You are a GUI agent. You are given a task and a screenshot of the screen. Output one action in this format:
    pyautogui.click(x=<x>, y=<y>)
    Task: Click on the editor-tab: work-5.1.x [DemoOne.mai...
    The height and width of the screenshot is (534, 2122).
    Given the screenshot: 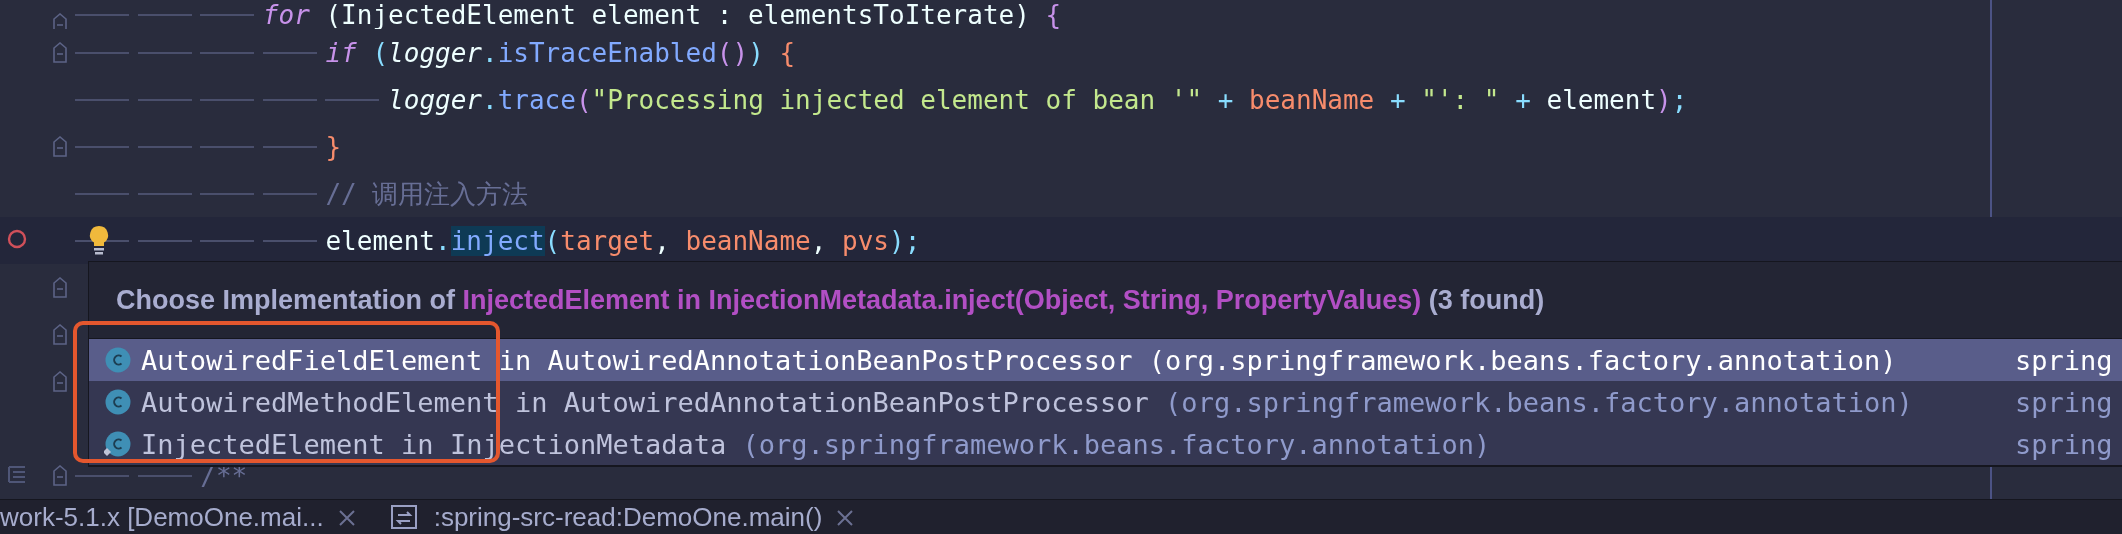 What is the action you would take?
    pyautogui.click(x=162, y=517)
    